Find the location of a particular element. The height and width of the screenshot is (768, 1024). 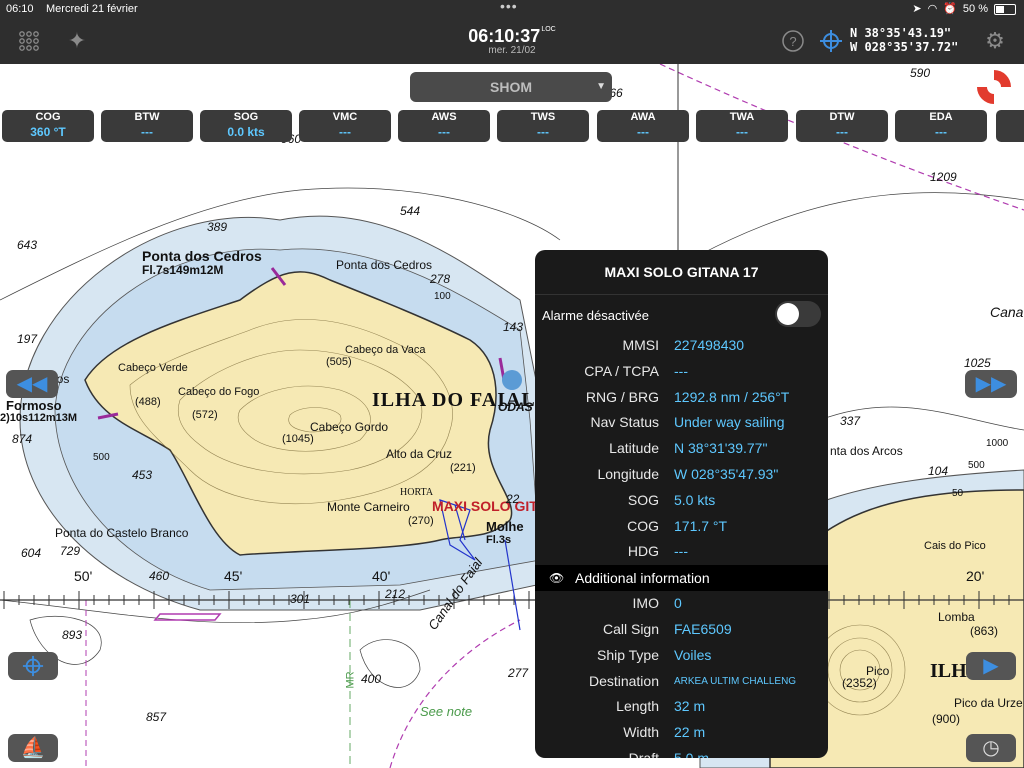

alarm-toggle is located at coordinates (798, 314).